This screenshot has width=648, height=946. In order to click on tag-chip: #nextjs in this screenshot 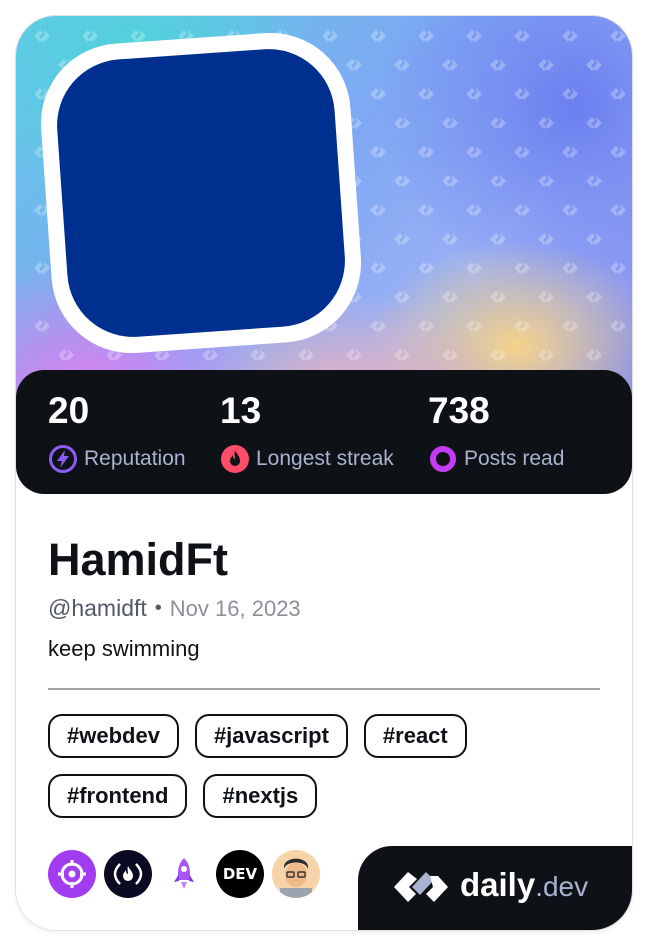, I will do `click(260, 796)`.